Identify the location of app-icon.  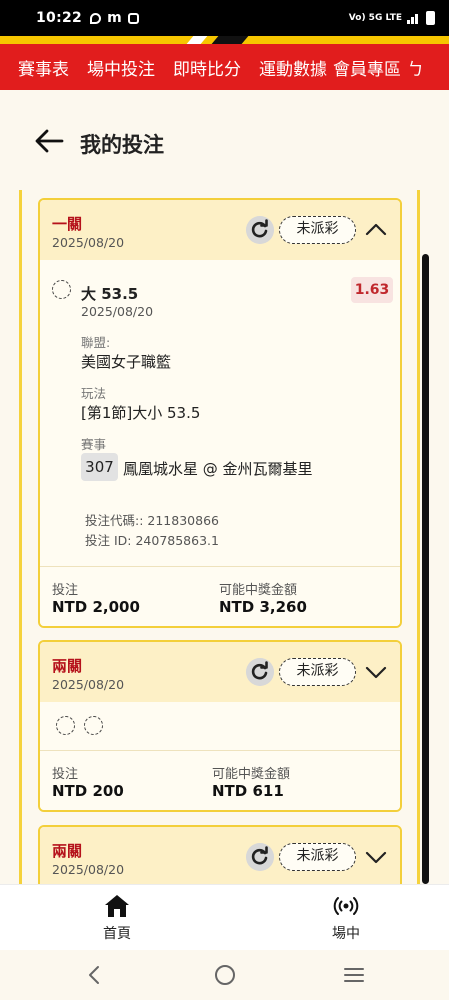
(133, 18).